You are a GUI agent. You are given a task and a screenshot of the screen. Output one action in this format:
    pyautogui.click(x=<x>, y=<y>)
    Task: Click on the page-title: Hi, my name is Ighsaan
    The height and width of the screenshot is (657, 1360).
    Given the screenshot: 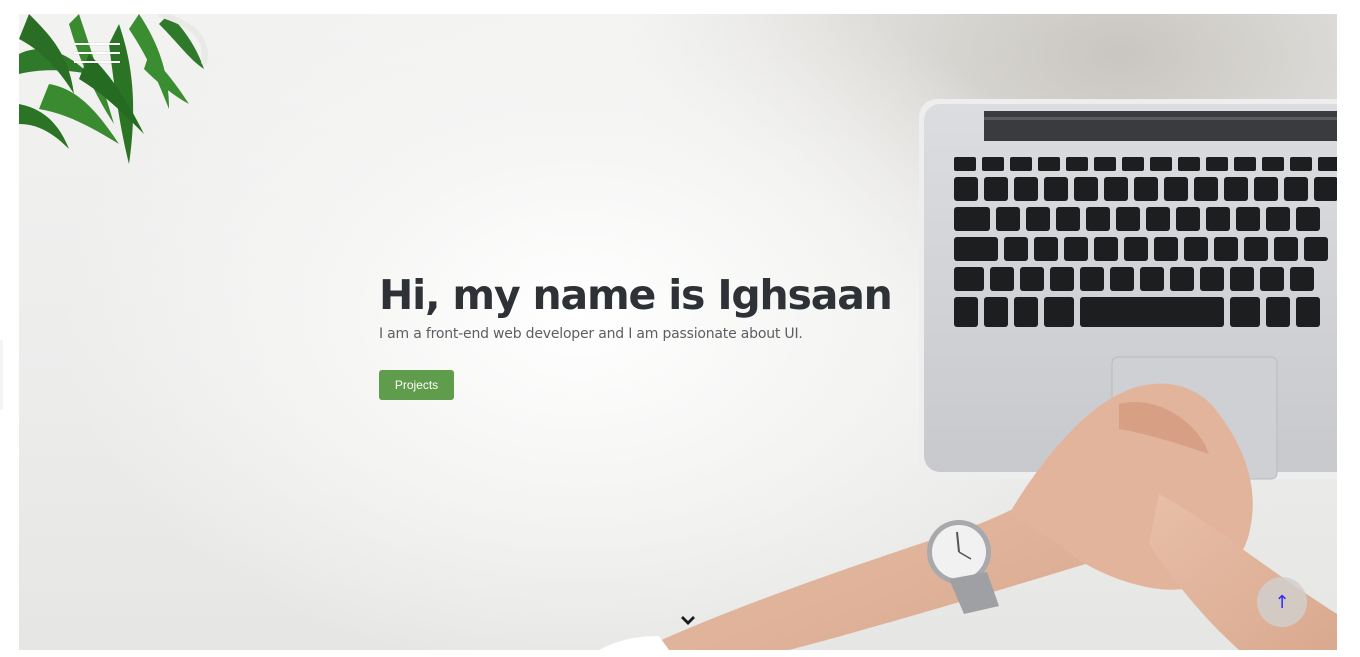 What is the action you would take?
    pyautogui.click(x=636, y=295)
    